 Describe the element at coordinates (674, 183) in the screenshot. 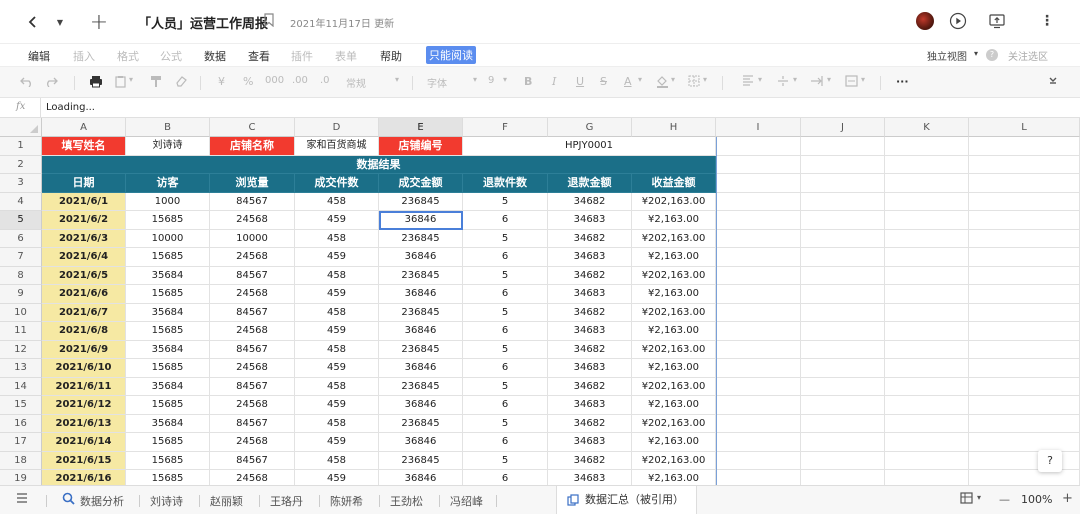

I see `column-title-cell: 收益金额` at that location.